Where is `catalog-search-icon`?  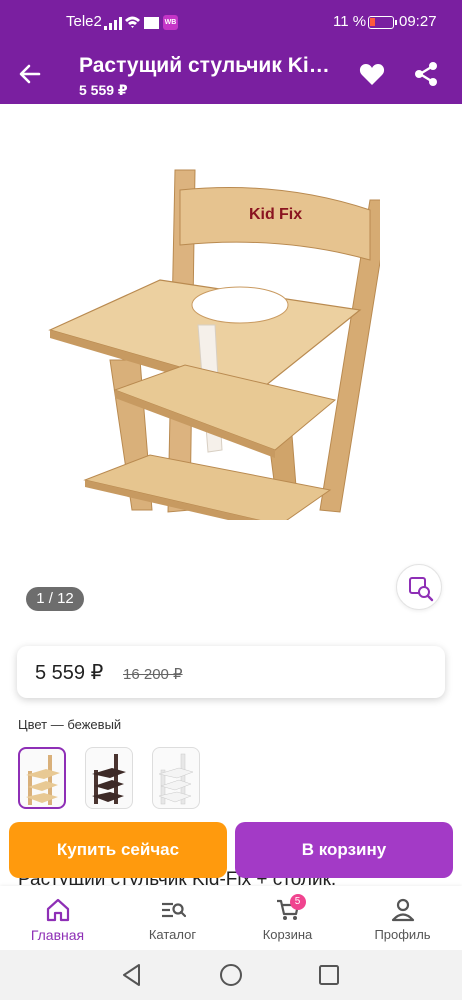
catalog-search-icon is located at coordinates (173, 910).